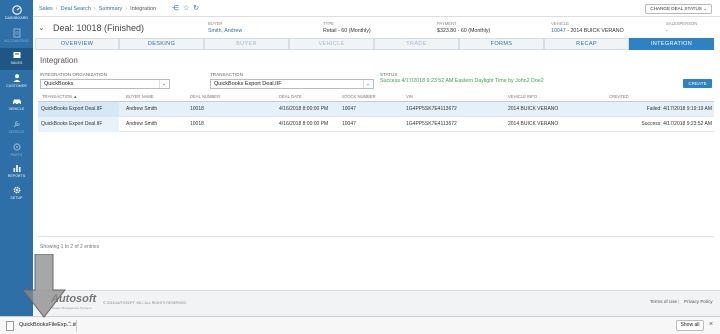 The width and height of the screenshot is (720, 334). Describe the element at coordinates (226, 74) in the screenshot. I see `transaction-label: TRANSACTION` at that location.